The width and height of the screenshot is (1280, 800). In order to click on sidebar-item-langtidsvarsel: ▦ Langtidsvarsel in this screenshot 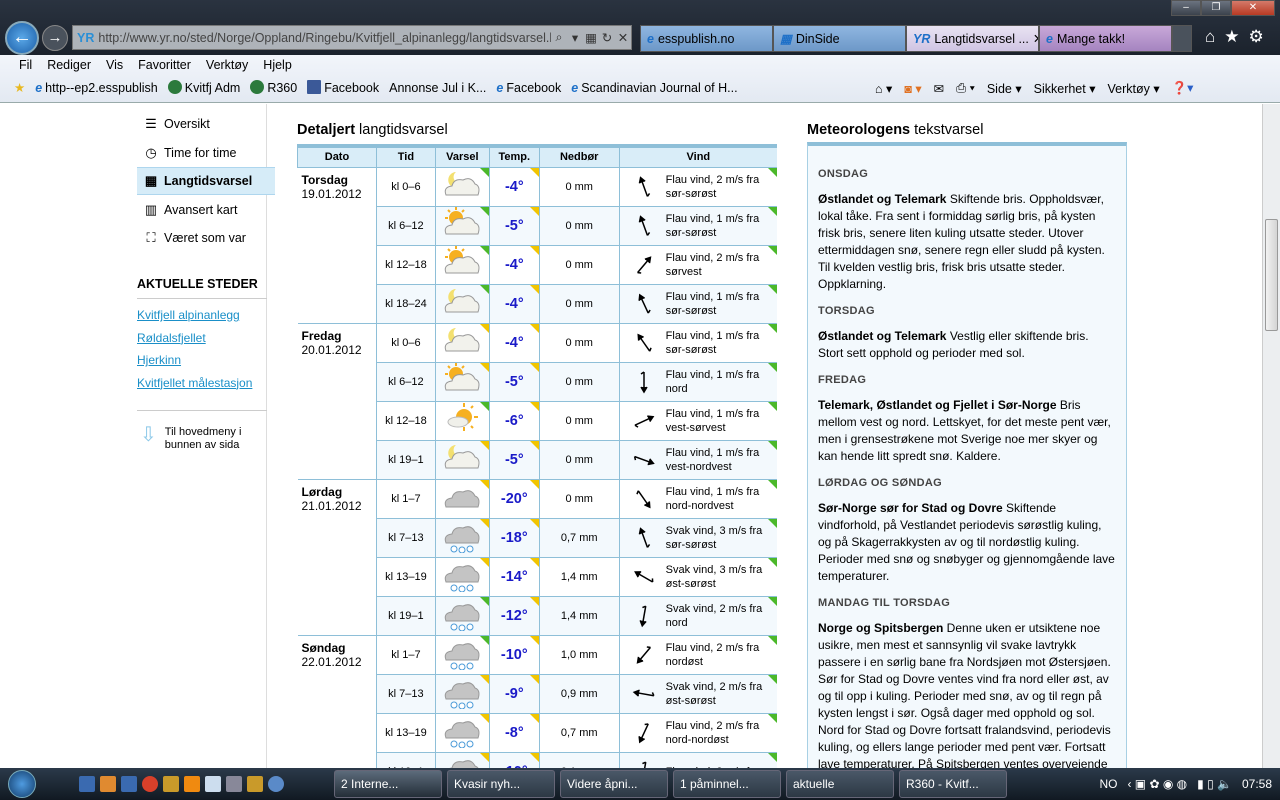, I will do `click(206, 181)`.